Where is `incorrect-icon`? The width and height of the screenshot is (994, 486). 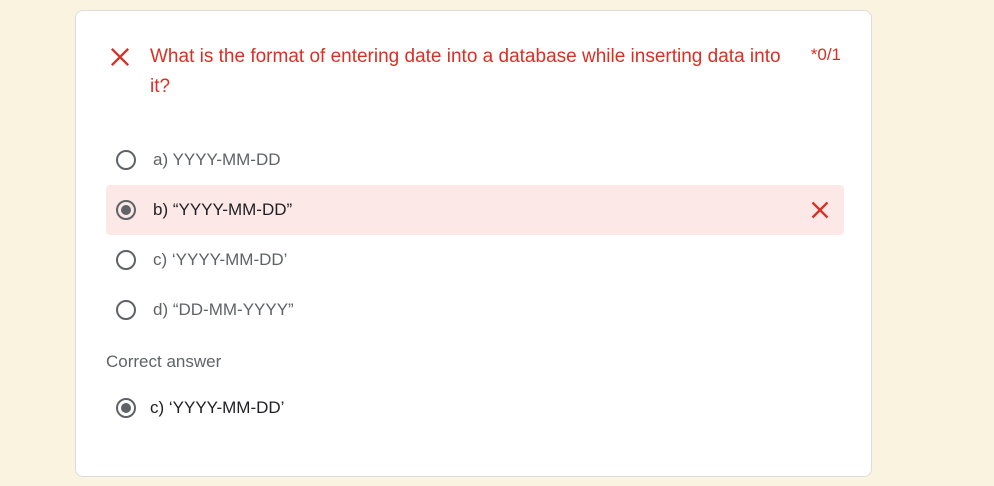
incorrect-icon is located at coordinates (820, 210).